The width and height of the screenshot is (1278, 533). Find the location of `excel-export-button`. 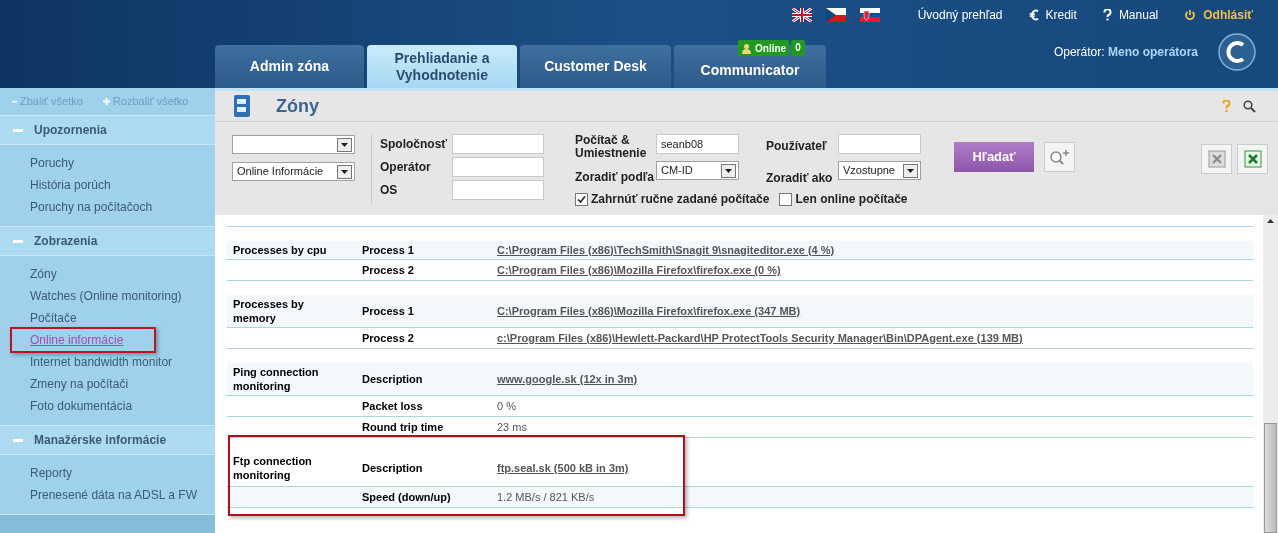

excel-export-button is located at coordinates (1216, 159).